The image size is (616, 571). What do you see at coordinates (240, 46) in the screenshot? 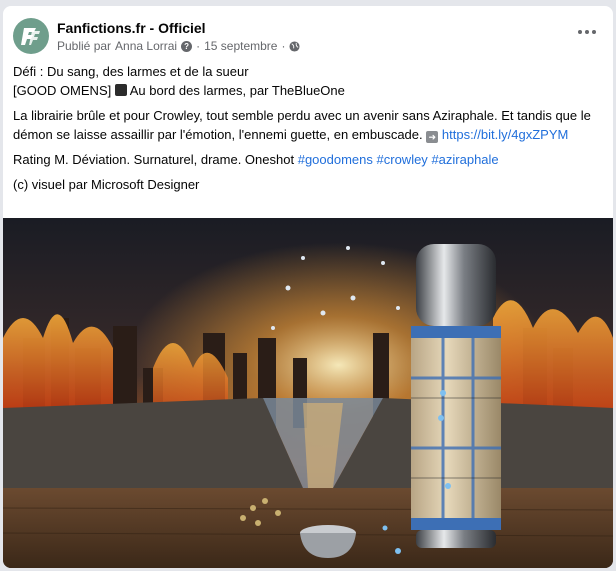
I see `post-date: 15 septembre` at bounding box center [240, 46].